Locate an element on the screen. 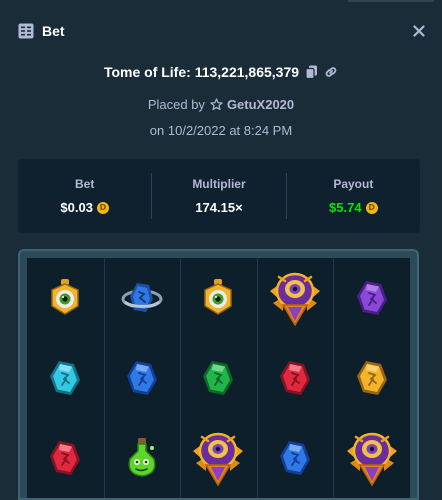 Image resolution: width=442 pixels, height=500 pixels. cyan-rune-icon is located at coordinates (65, 378).